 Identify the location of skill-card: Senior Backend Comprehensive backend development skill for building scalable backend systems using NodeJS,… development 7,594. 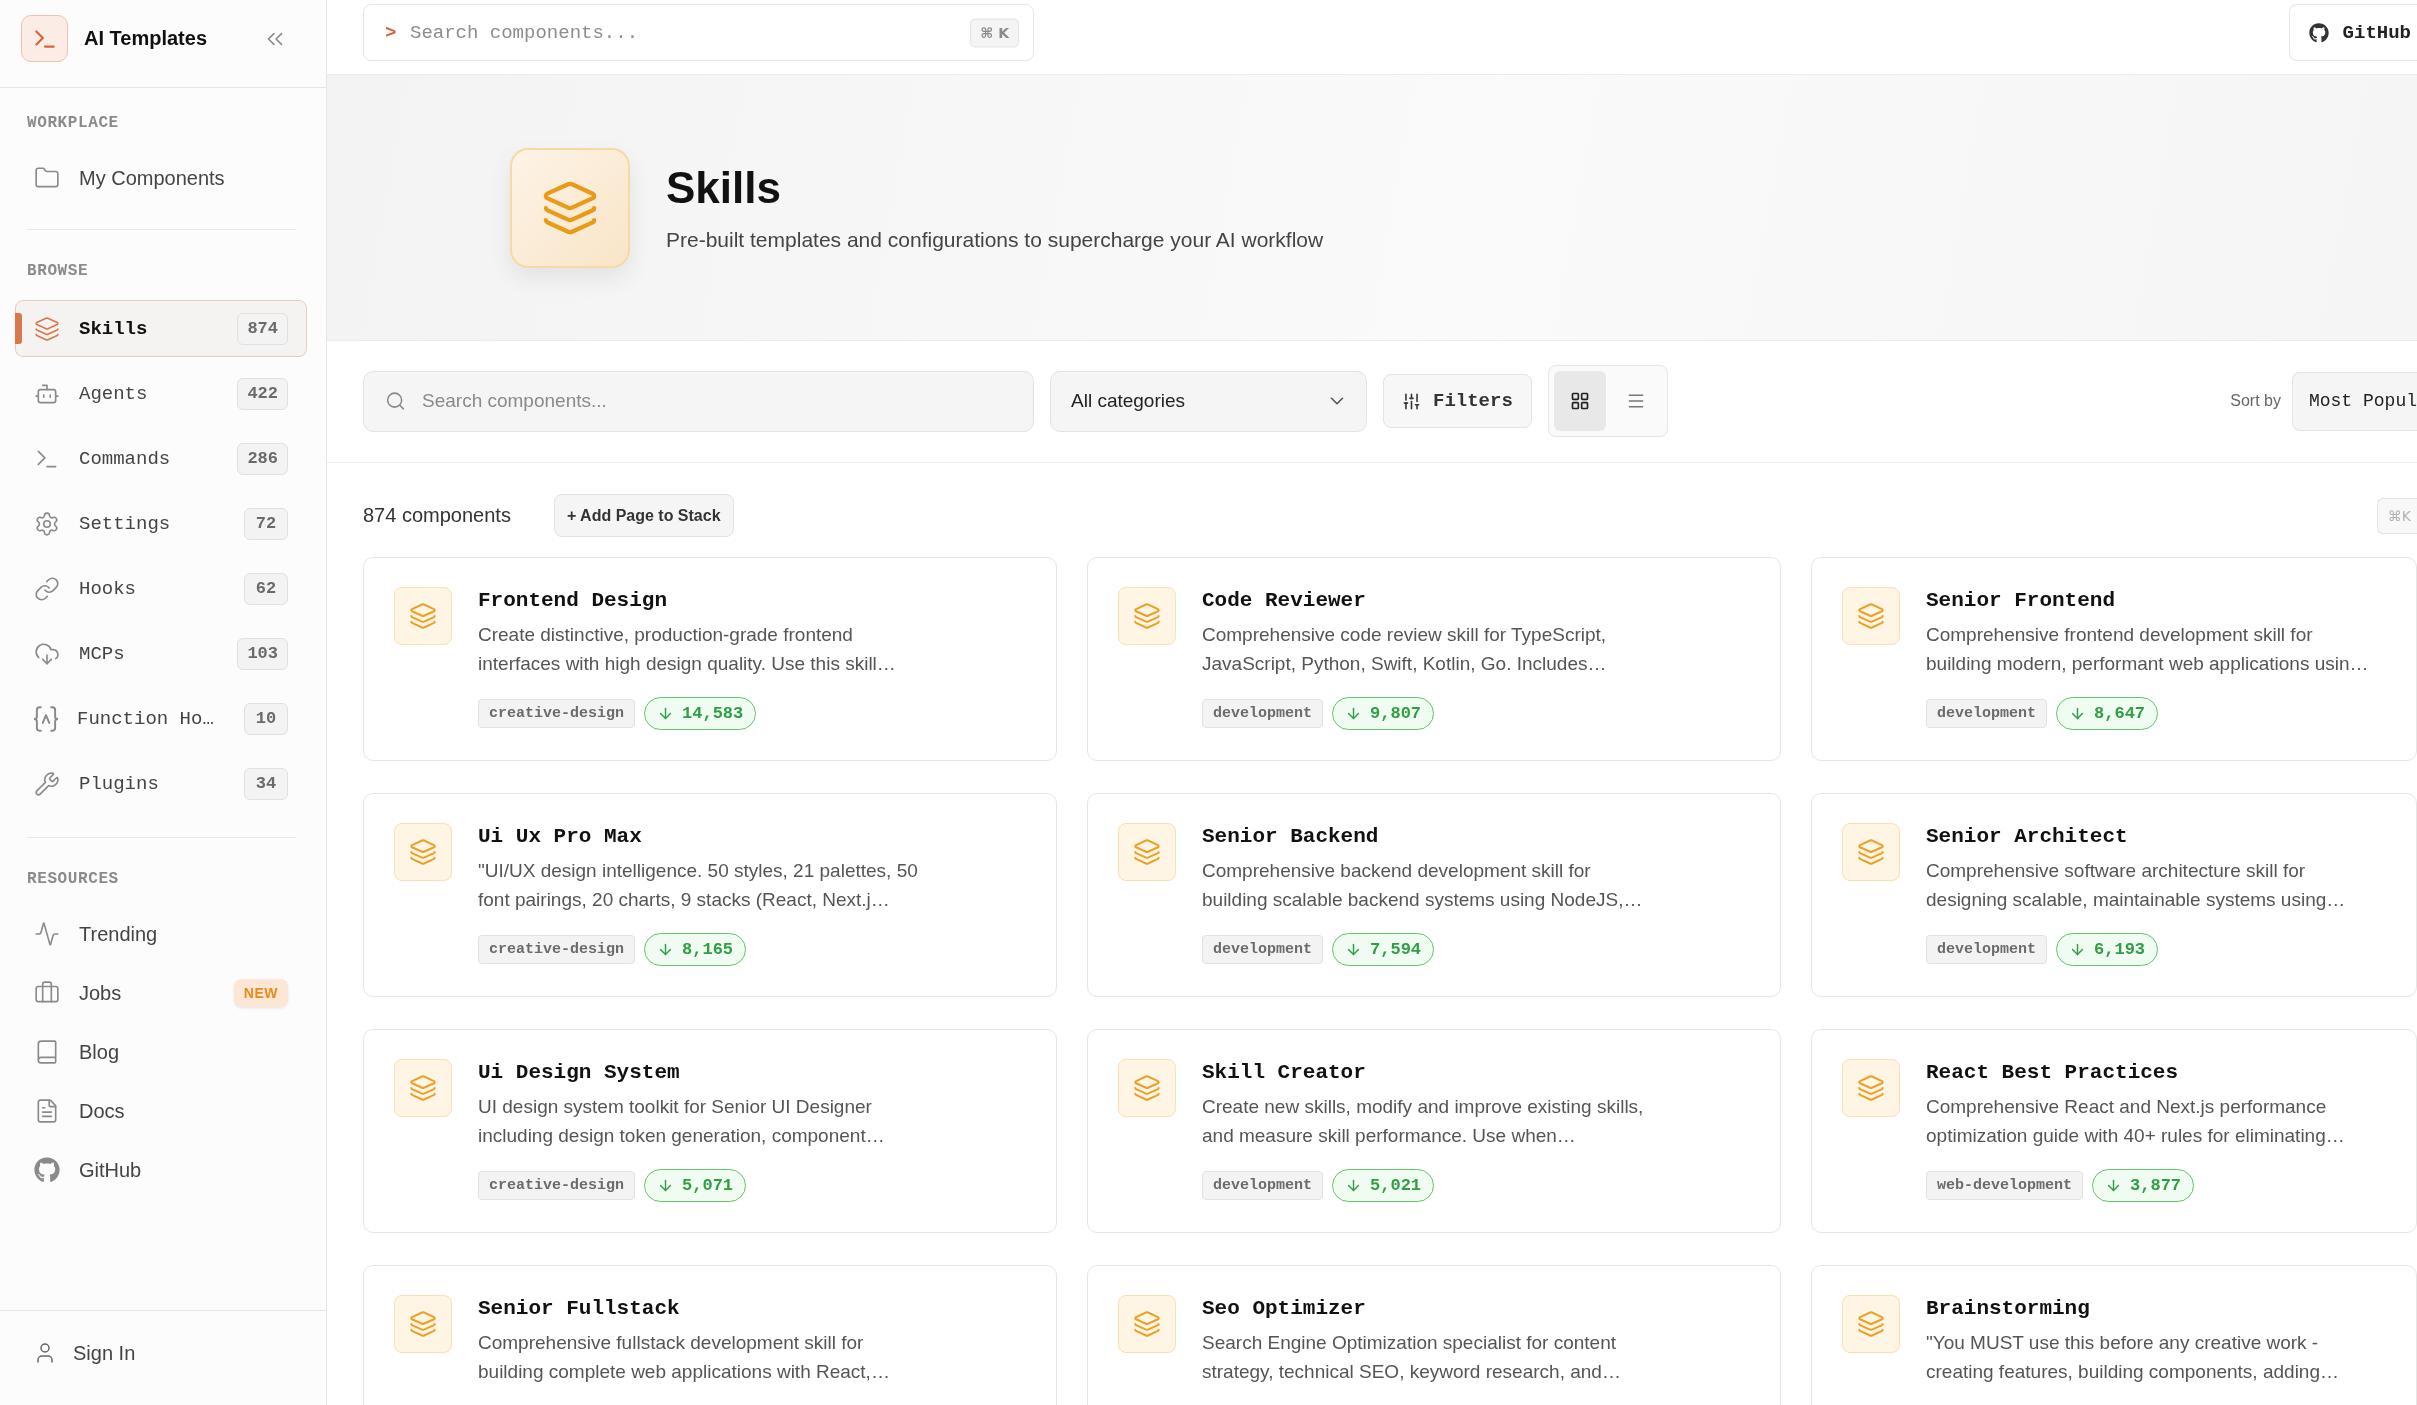
(1434, 895).